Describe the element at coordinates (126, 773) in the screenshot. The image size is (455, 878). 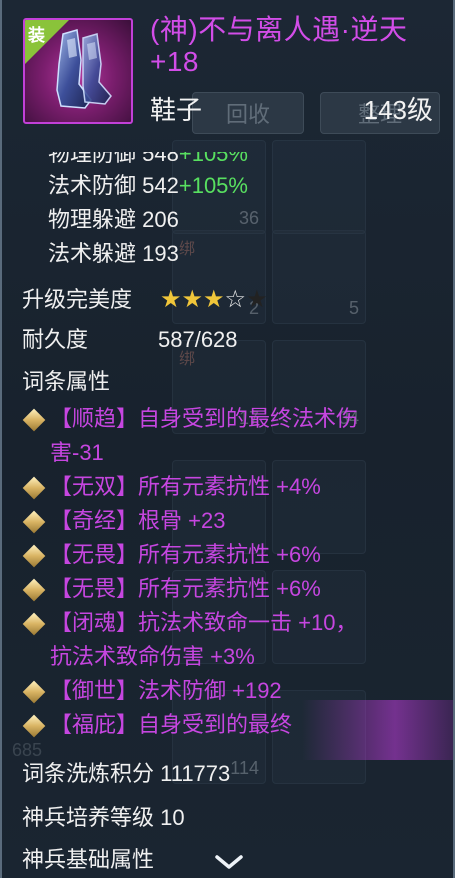
I see `refine-score: 词条洗炼积分 111773` at that location.